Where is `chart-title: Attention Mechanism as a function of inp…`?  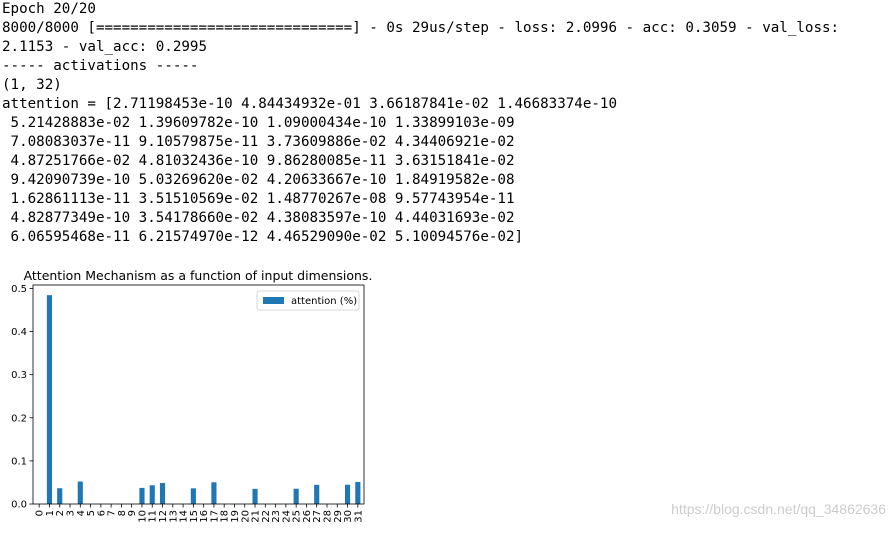
chart-title: Attention Mechanism as a function of inp… is located at coordinates (198, 275).